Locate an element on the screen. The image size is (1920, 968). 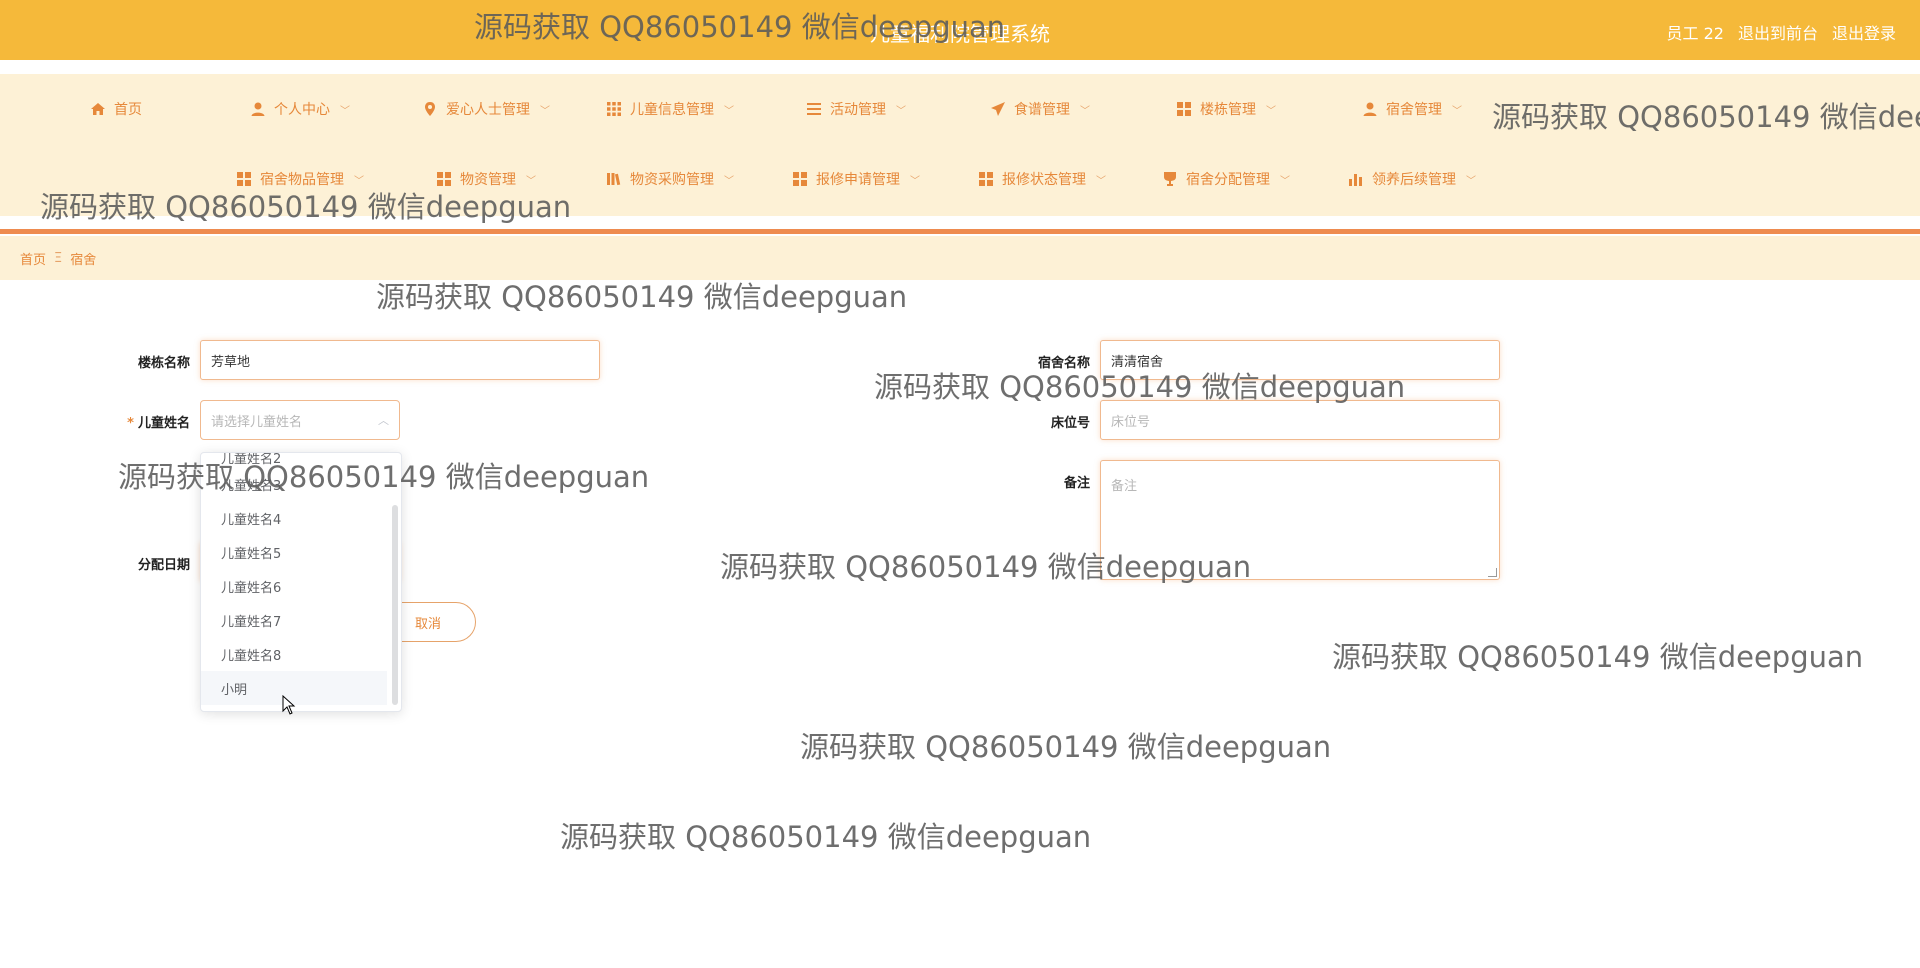
library-icon is located at coordinates (614, 179).